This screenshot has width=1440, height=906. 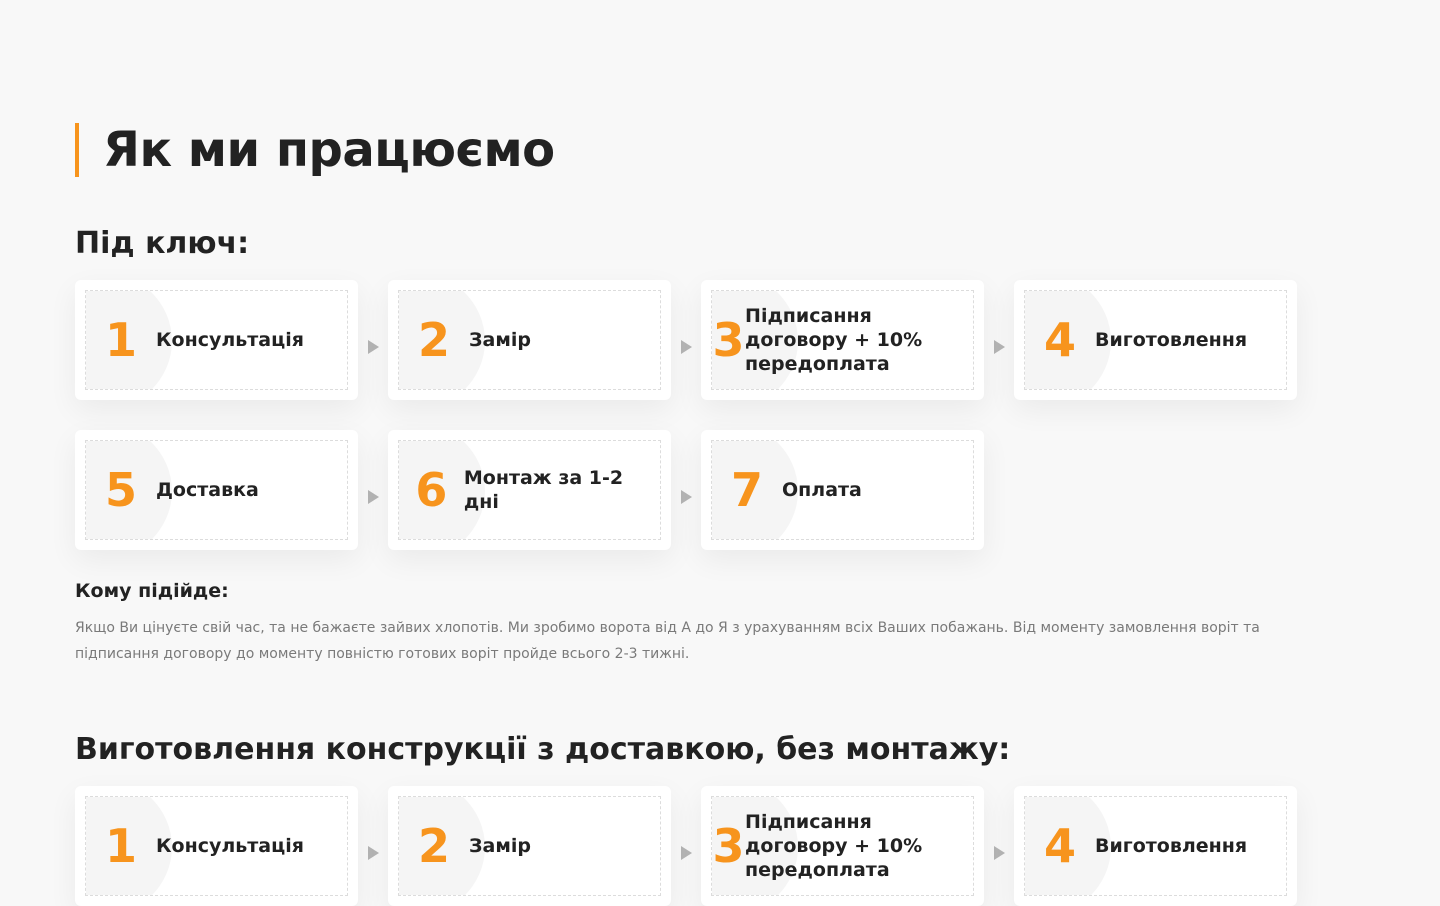 I want to click on page-title: Як ми працюємо, so click(x=329, y=150).